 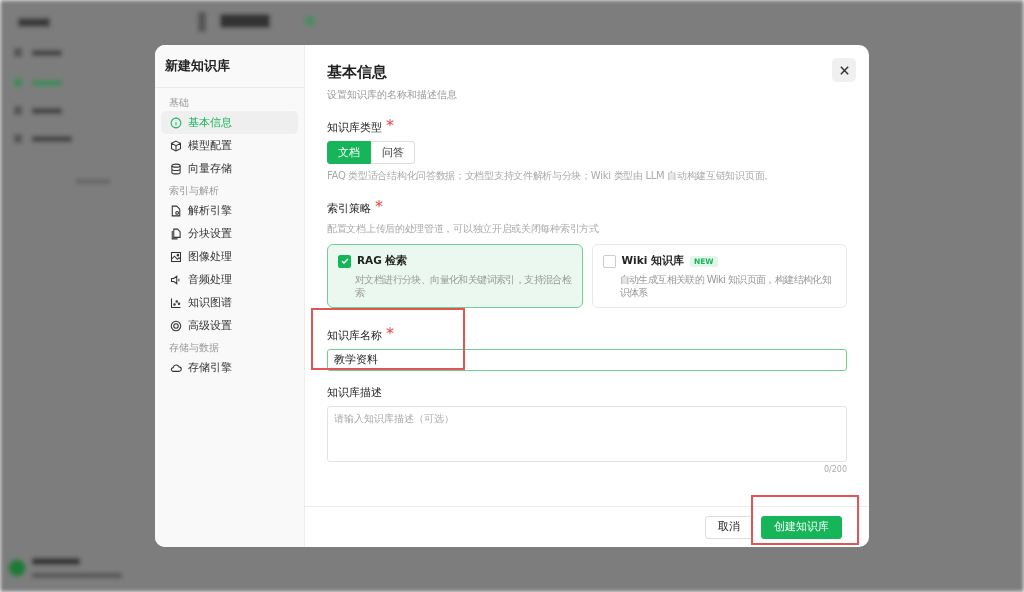 What do you see at coordinates (354, 127) in the screenshot?
I see `field-label: 知识库类型` at bounding box center [354, 127].